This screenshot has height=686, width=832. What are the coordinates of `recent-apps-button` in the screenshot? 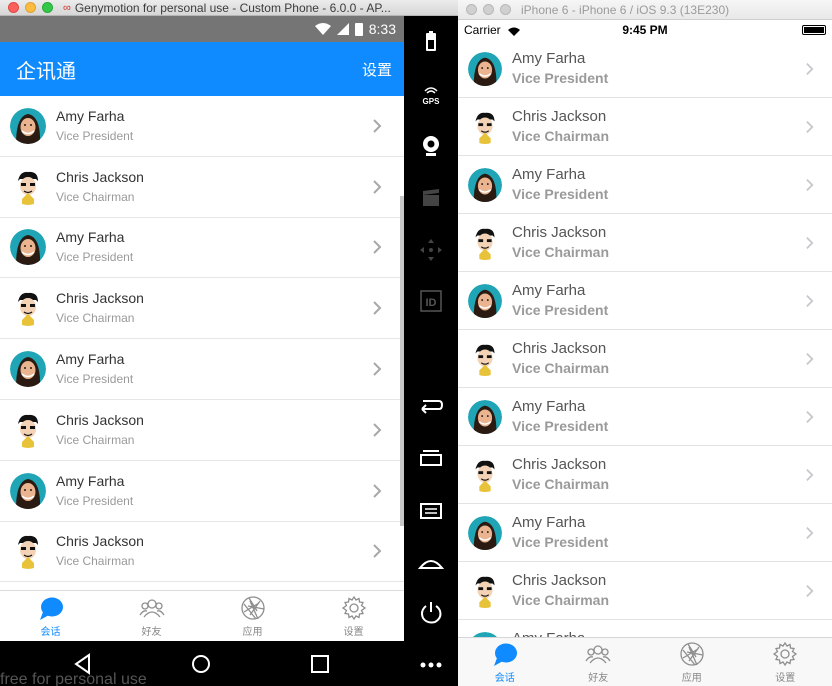 It's located at (431, 459).